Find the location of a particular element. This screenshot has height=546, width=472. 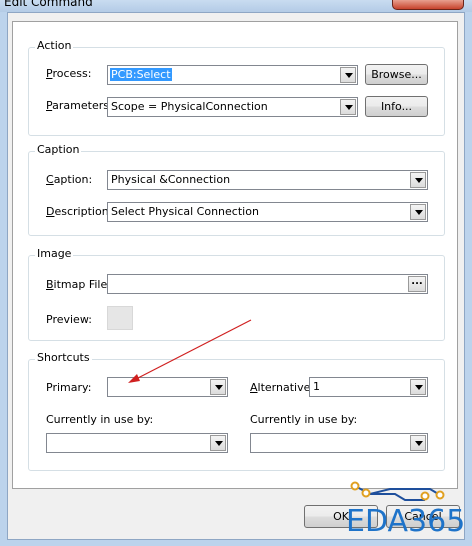

title-bar: Edit Command is located at coordinates (236, 6).